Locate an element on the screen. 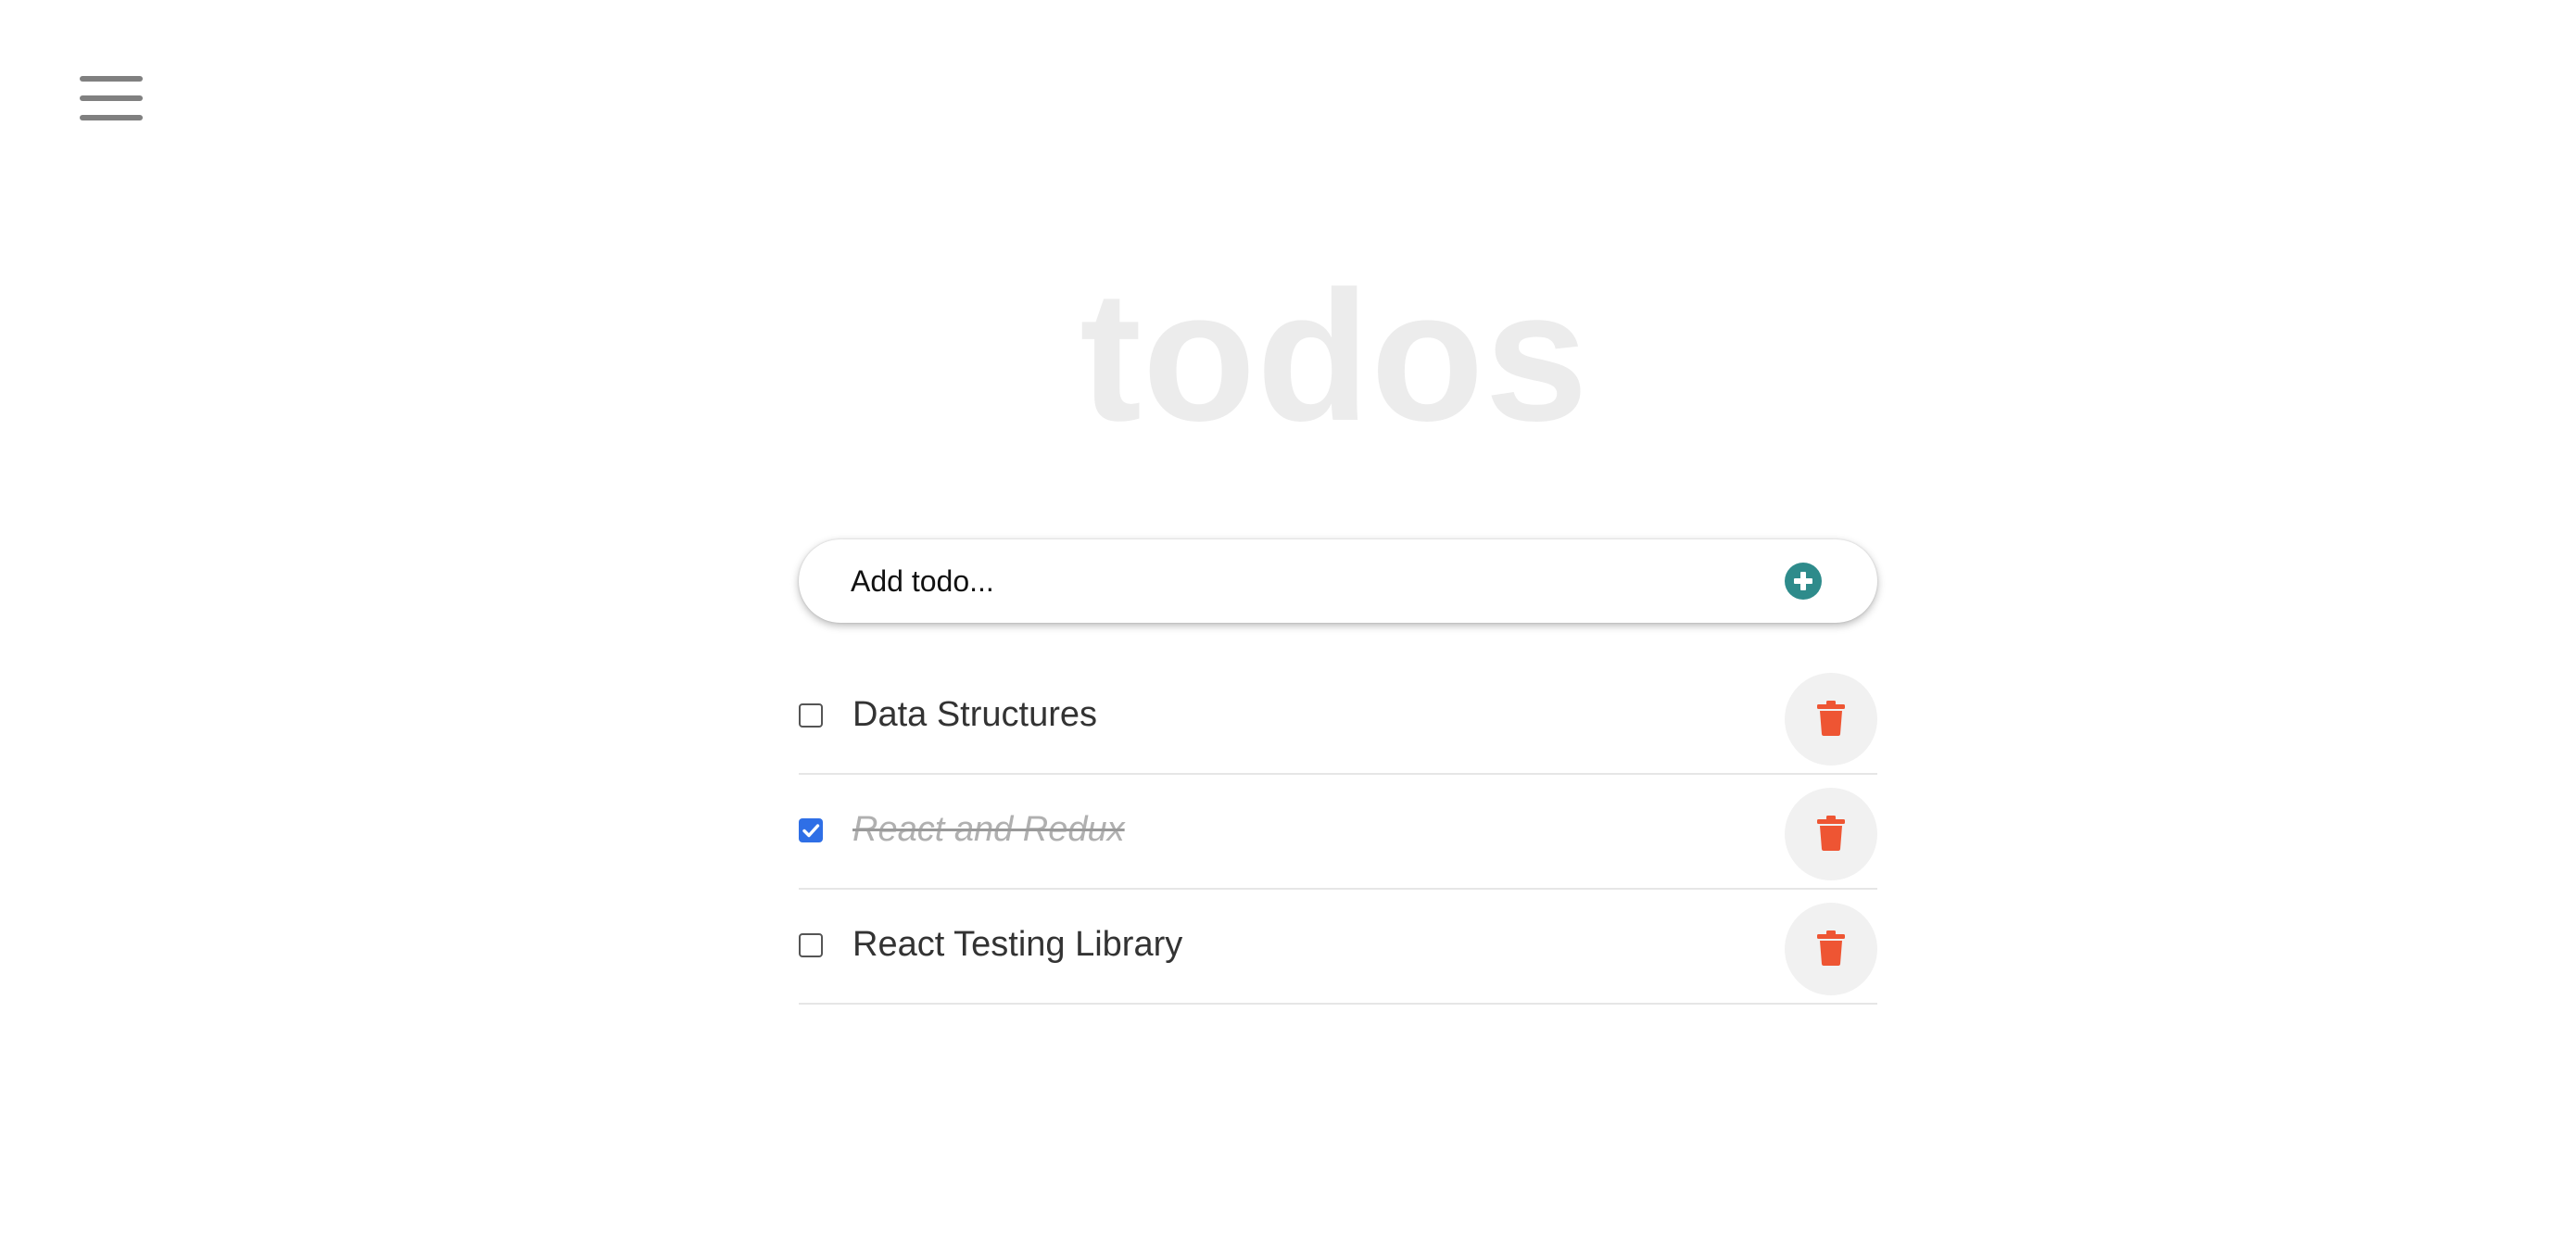  todo-label: React Testing Library is located at coordinates (1017, 944).